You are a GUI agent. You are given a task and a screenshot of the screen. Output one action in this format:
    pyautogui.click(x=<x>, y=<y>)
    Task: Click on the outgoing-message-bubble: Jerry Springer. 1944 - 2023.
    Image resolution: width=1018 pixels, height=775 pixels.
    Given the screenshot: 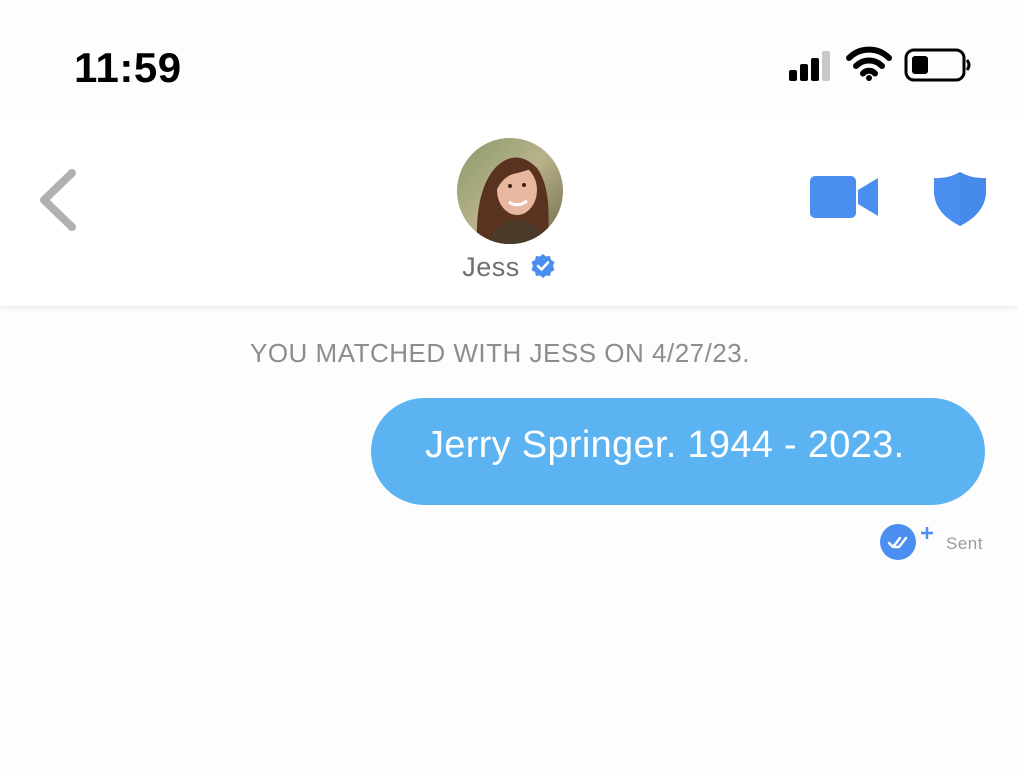 What is the action you would take?
    pyautogui.click(x=678, y=451)
    